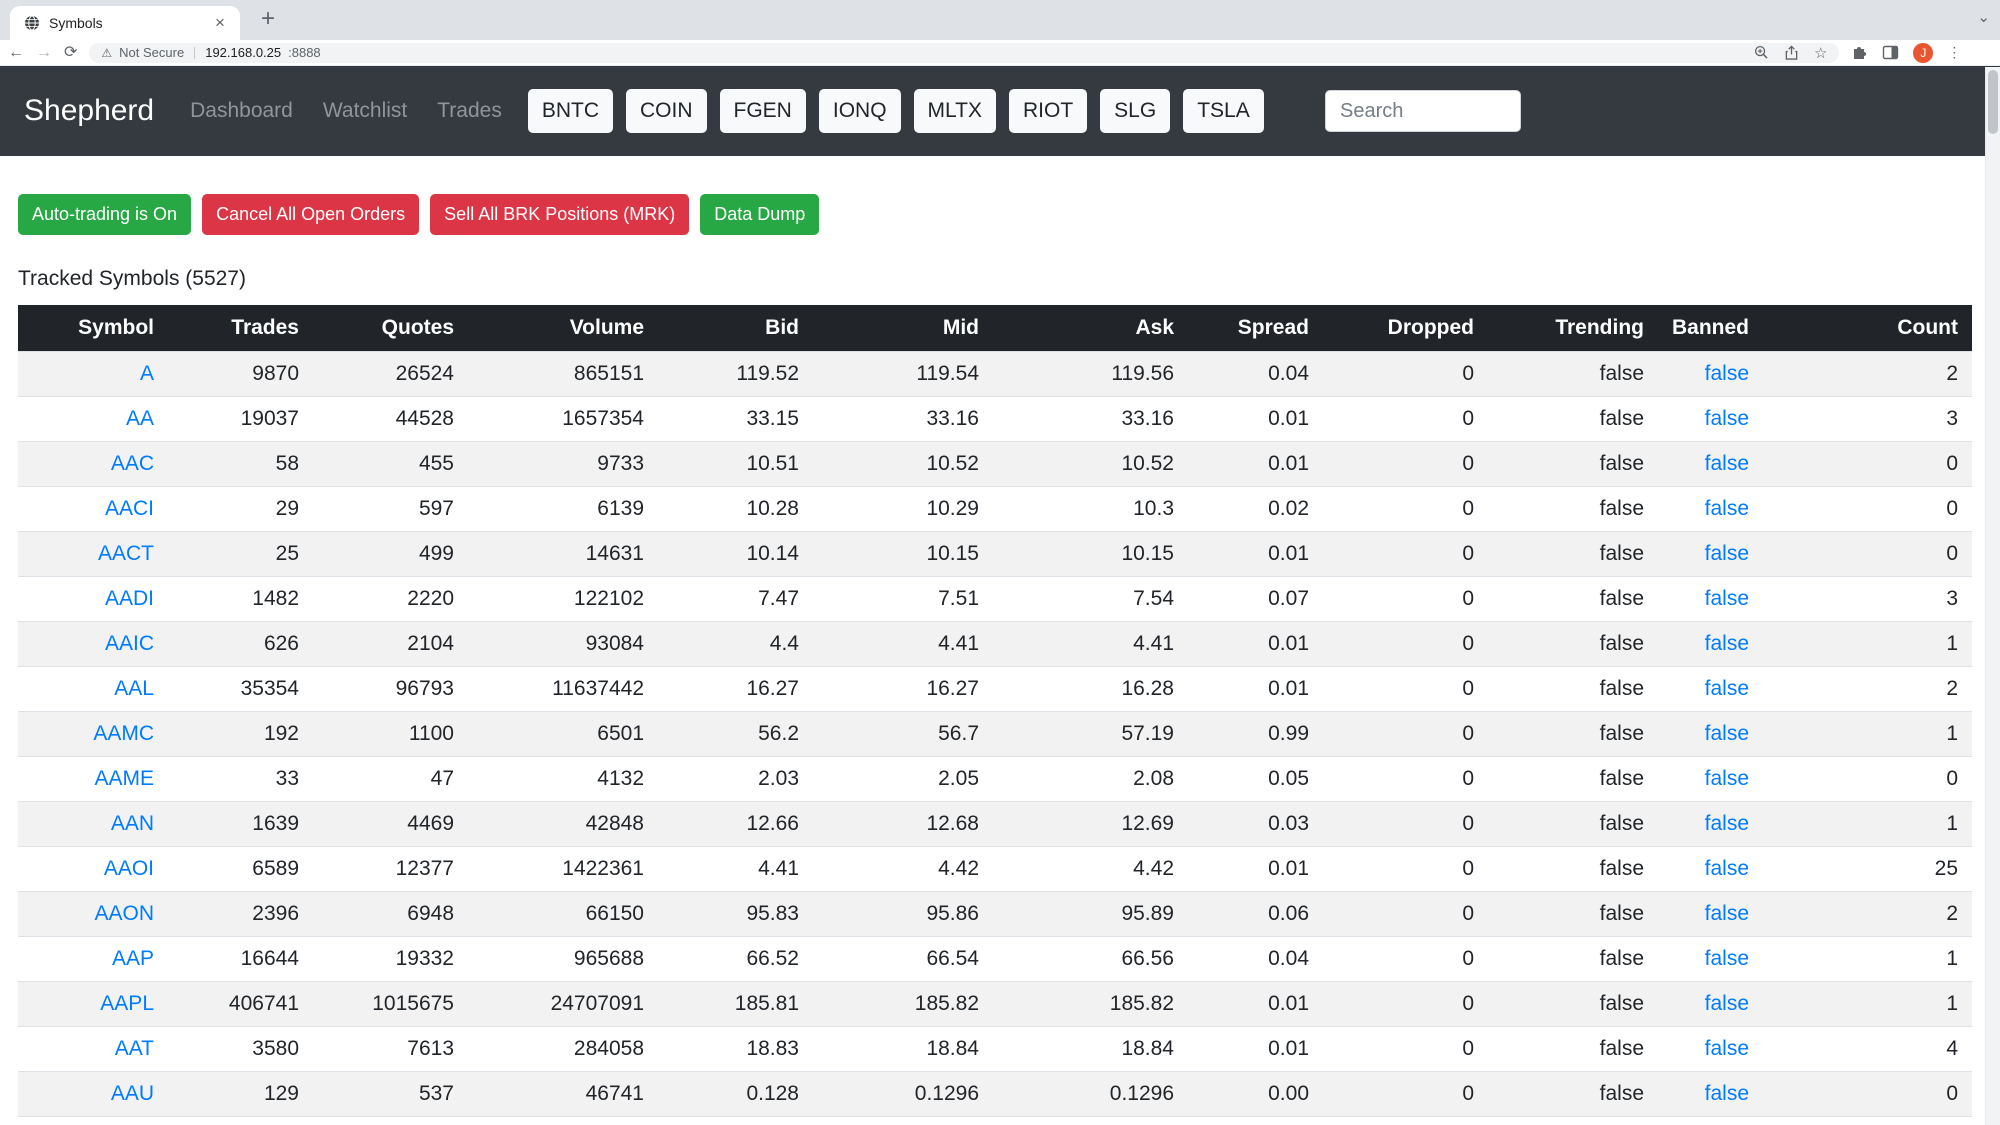 This screenshot has height=1125, width=2000. I want to click on column-header-symbol: Symbol, so click(93, 328).